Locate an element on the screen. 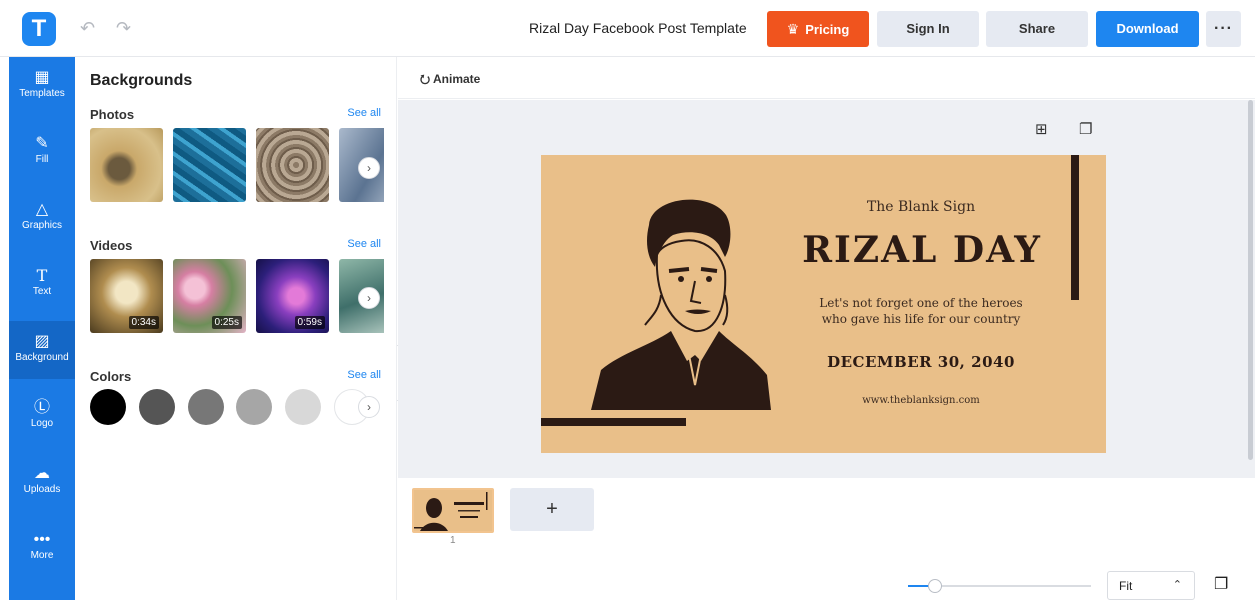 This screenshot has width=1255, height=600. sidebar-item-label: Graphics is located at coordinates (41, 225).